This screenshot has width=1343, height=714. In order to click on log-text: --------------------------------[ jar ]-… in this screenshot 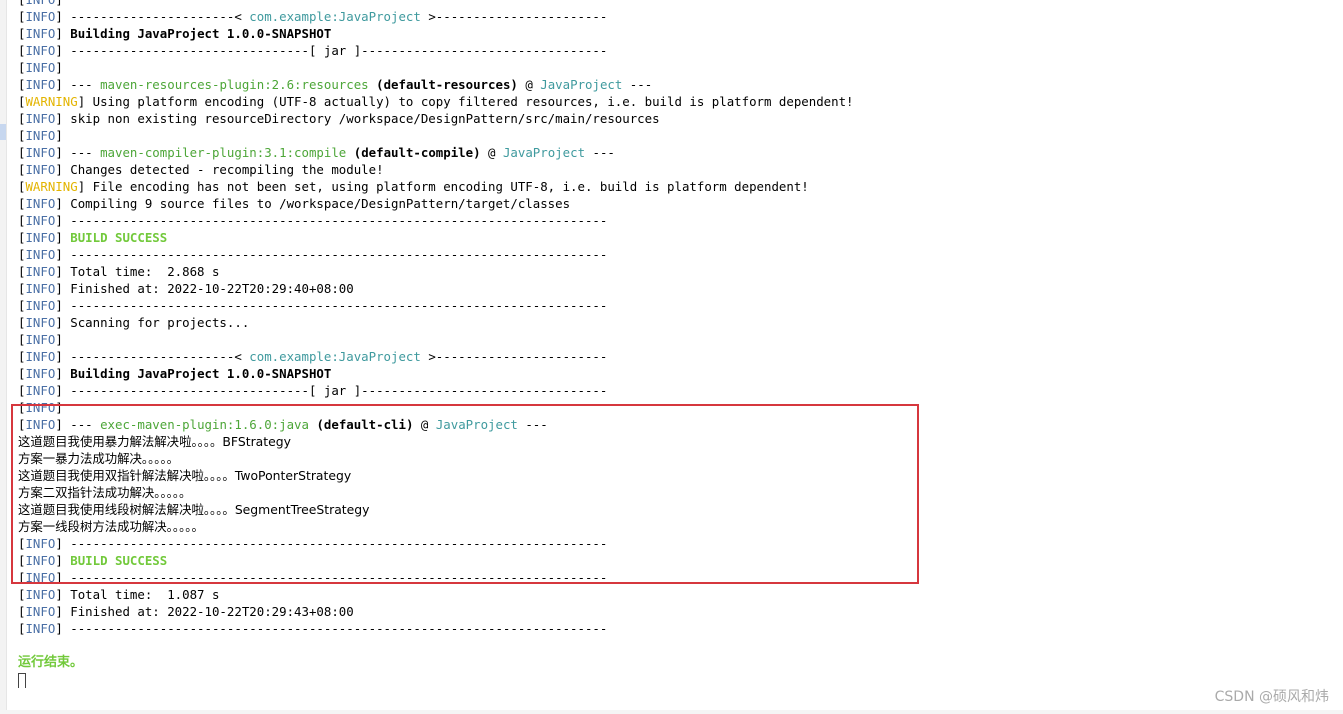, I will do `click(335, 390)`.